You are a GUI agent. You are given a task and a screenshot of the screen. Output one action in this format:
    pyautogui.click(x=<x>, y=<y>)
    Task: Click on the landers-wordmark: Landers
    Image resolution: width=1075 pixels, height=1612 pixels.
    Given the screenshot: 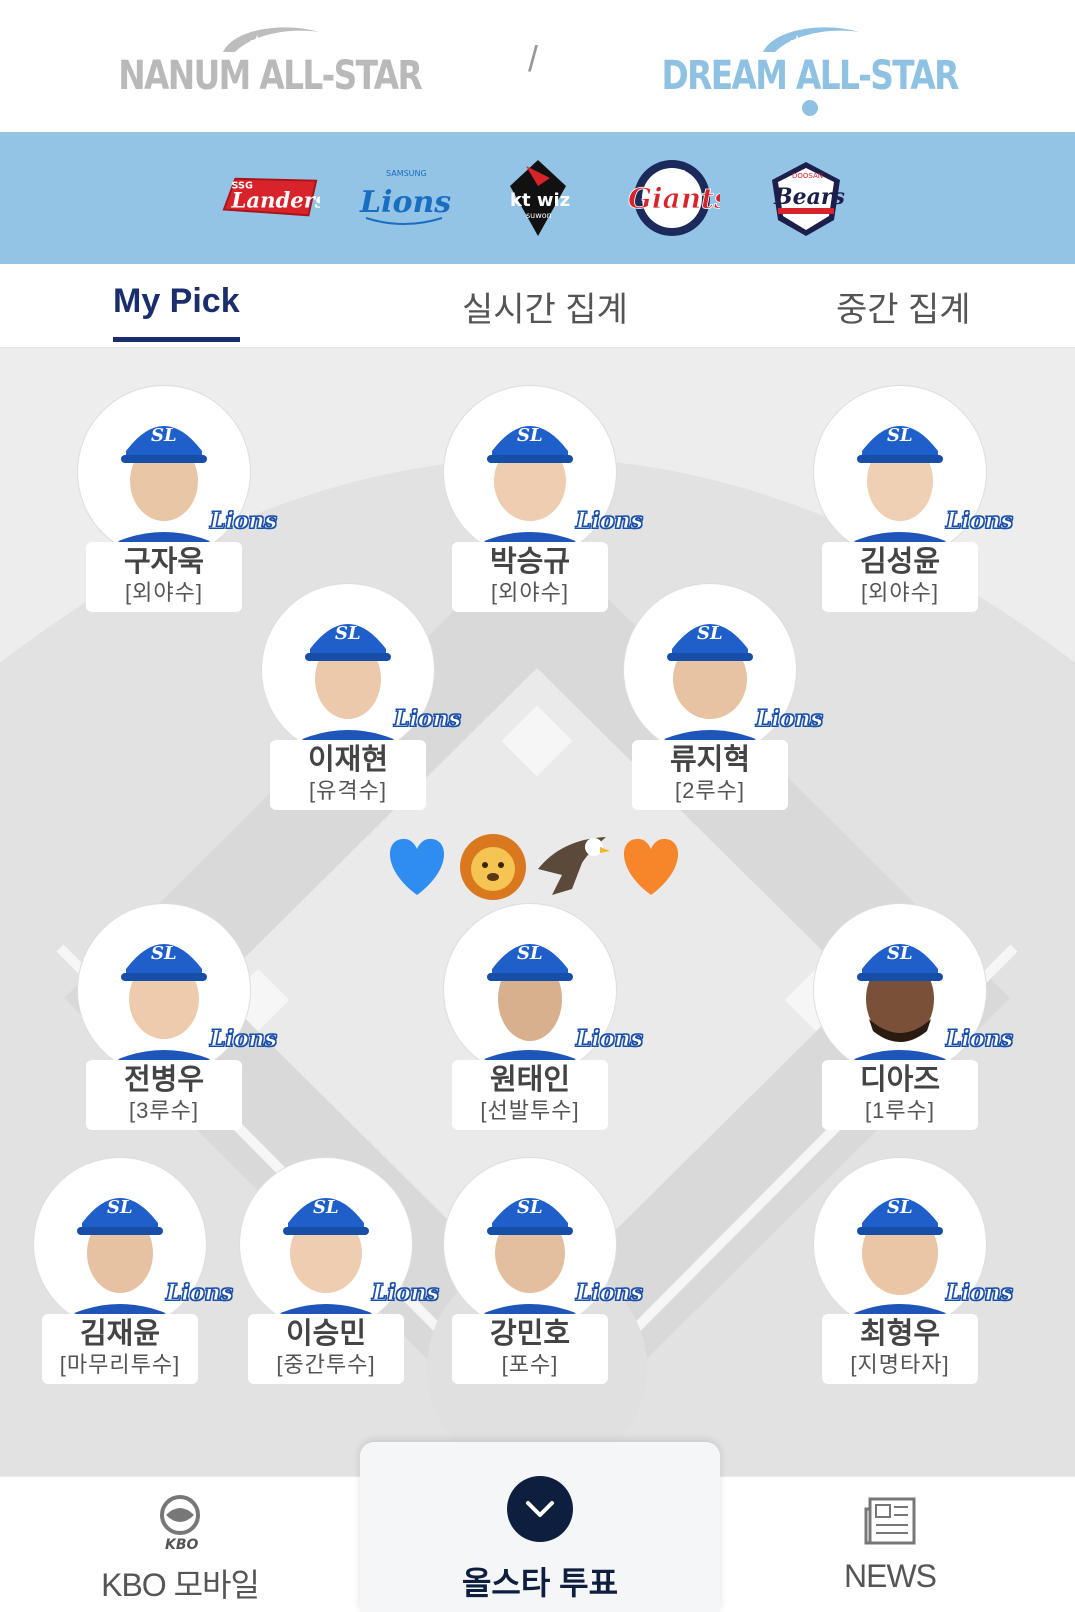 What is the action you would take?
    pyautogui.click(x=274, y=200)
    